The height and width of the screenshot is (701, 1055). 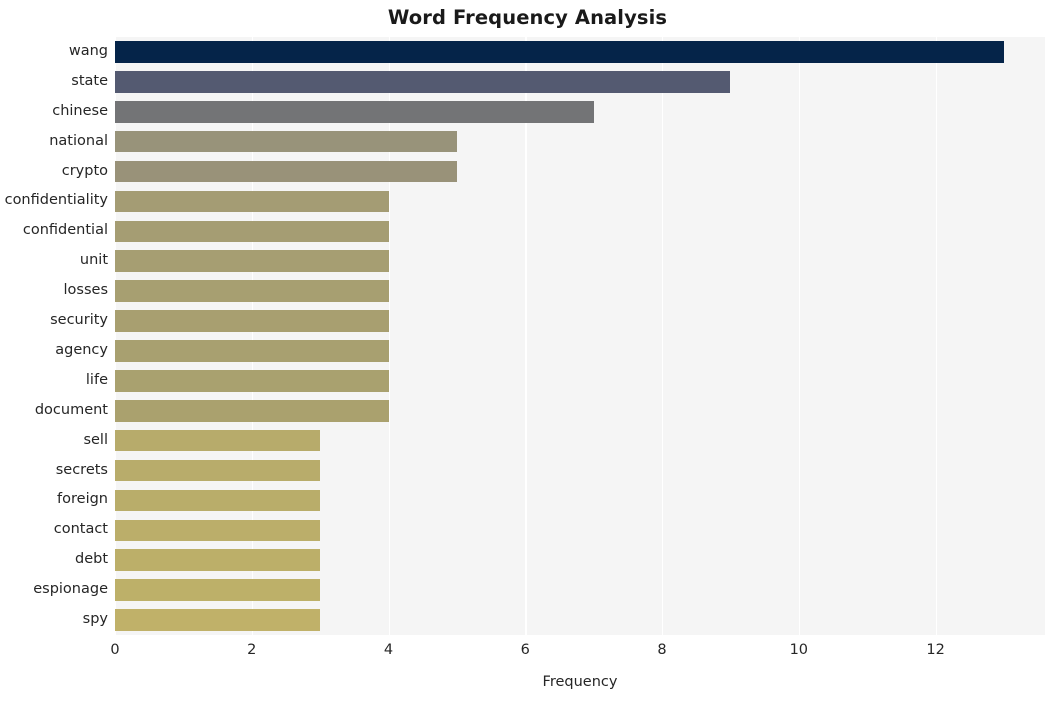 What do you see at coordinates (218, 560) in the screenshot?
I see `bar-debt` at bounding box center [218, 560].